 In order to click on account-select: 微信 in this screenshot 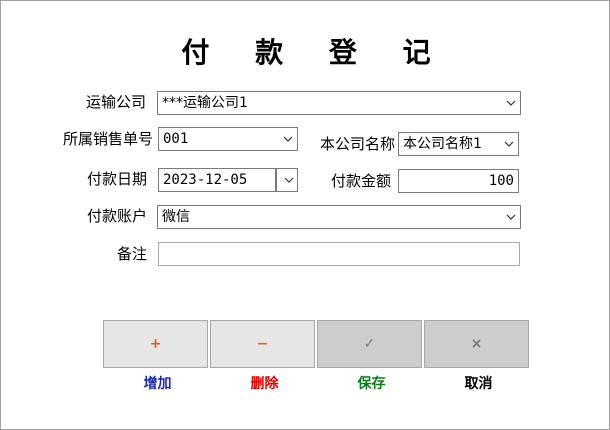, I will do `click(339, 217)`.